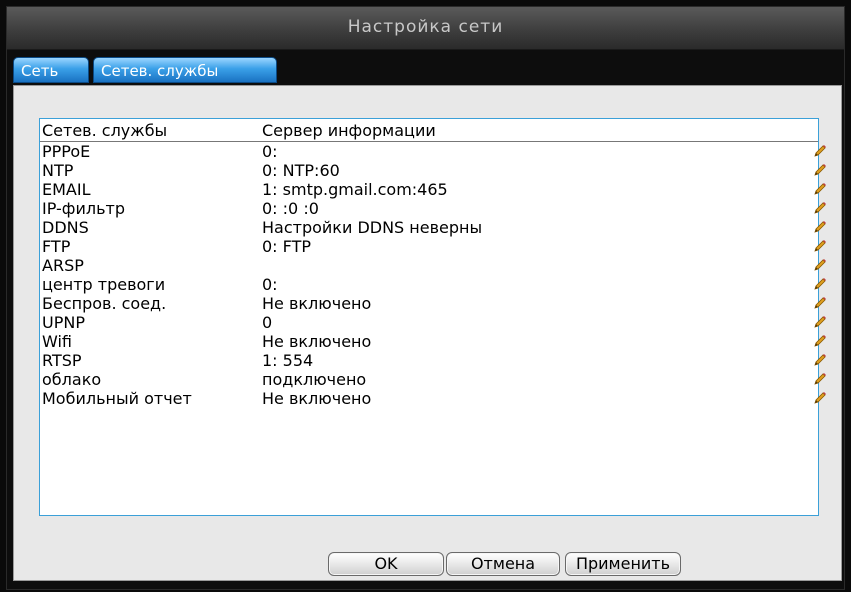  I want to click on service-info: 0: FTP, so click(286, 246).